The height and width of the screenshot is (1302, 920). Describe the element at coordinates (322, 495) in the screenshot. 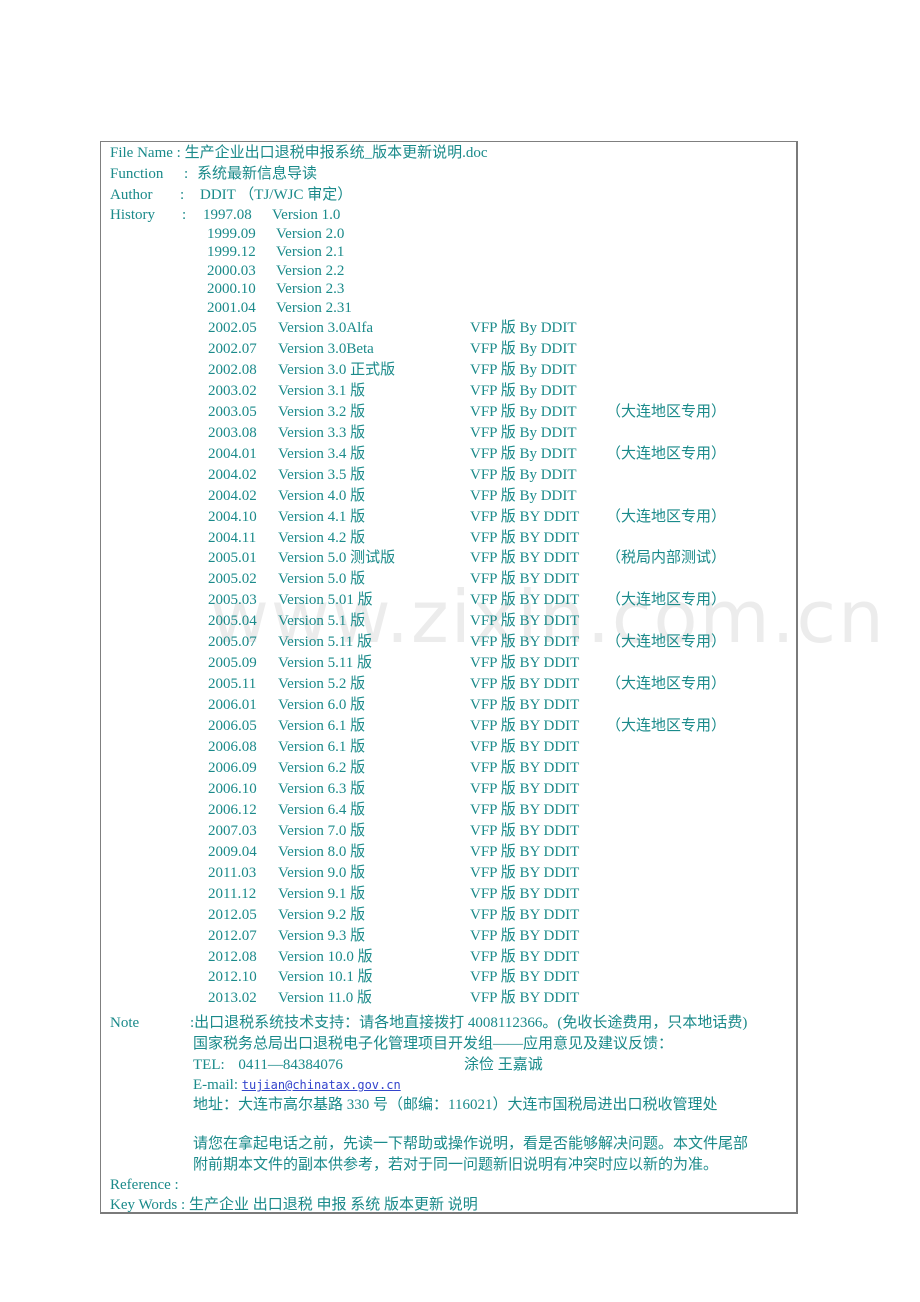

I see `history-version: Version 4.0 版` at that location.